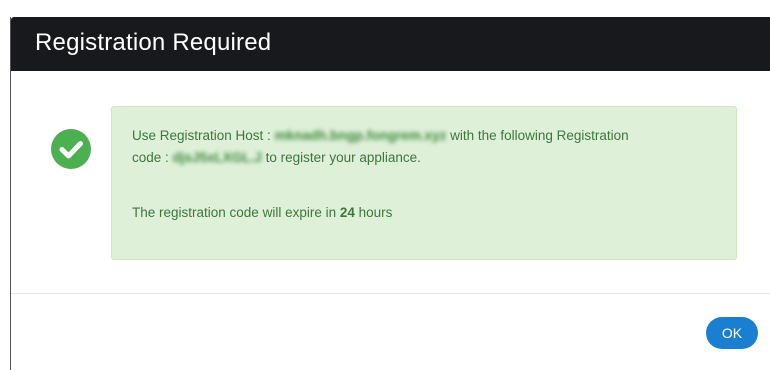 The image size is (770, 370). I want to click on dialog-title: Registration Required, so click(153, 42).